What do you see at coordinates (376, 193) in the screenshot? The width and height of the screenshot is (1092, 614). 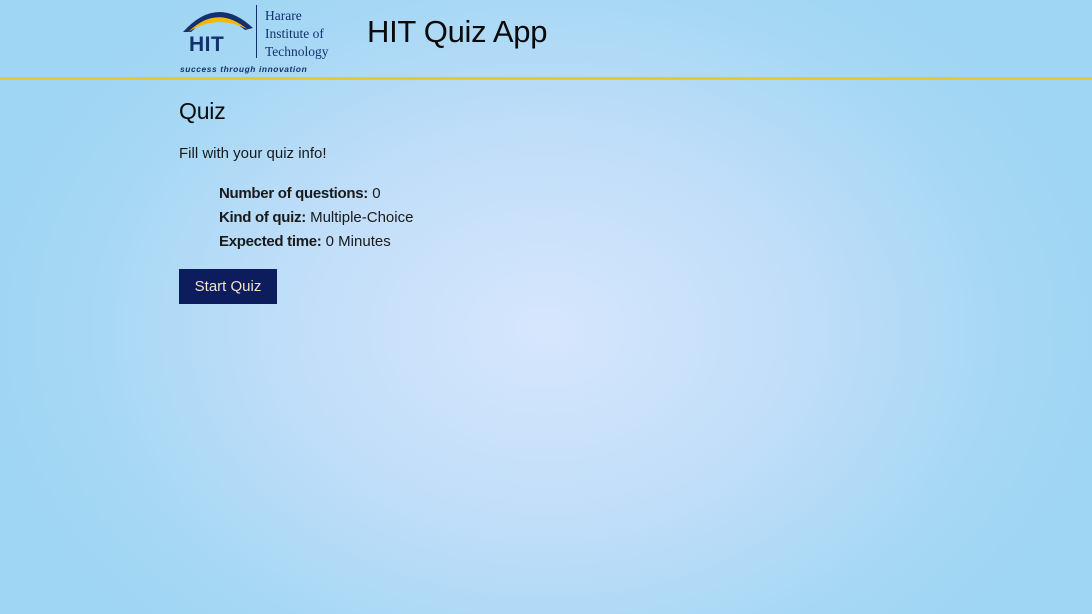 I see `info-value: 0` at bounding box center [376, 193].